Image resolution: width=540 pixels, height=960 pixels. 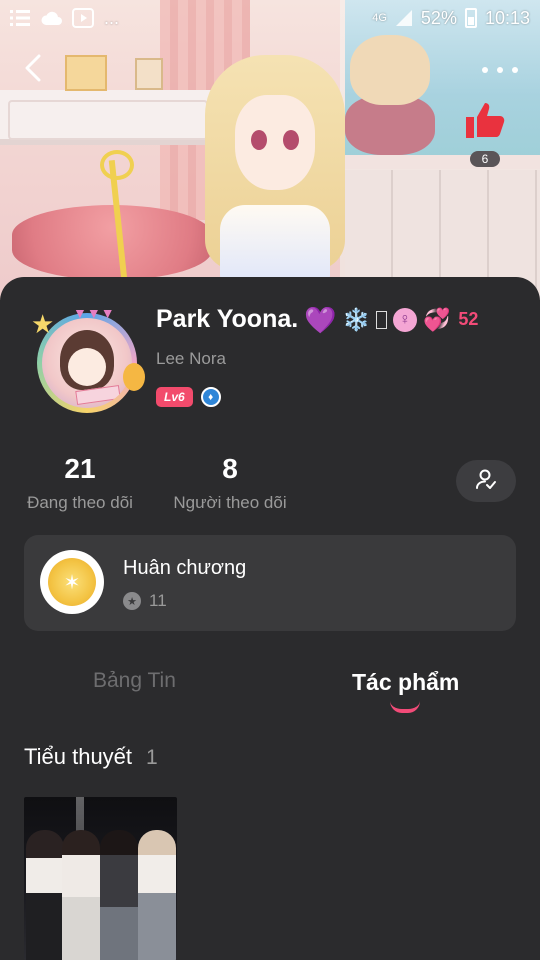 What do you see at coordinates (404, 319) in the screenshot?
I see `female-sign-icon: ♀` at bounding box center [404, 319].